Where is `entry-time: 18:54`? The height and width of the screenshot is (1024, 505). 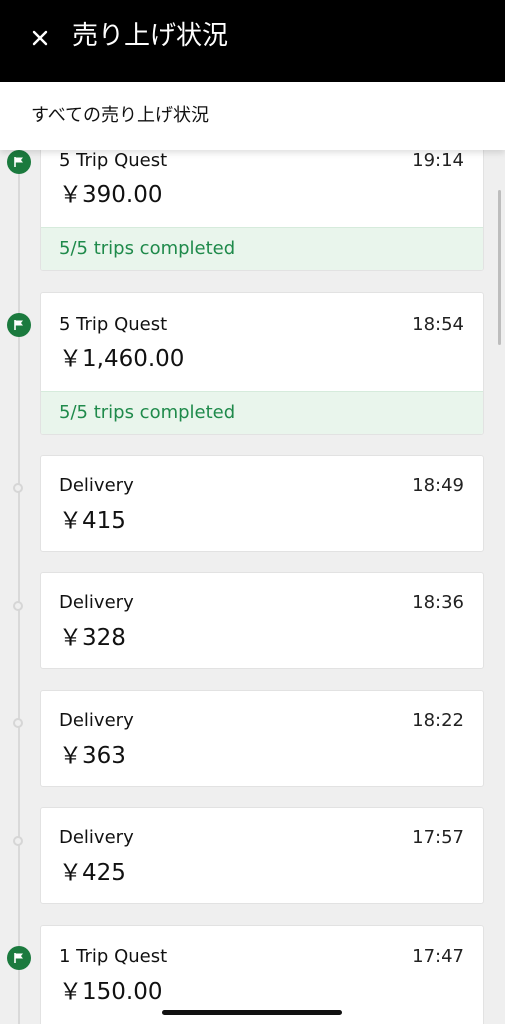 entry-time: 18:54 is located at coordinates (438, 324).